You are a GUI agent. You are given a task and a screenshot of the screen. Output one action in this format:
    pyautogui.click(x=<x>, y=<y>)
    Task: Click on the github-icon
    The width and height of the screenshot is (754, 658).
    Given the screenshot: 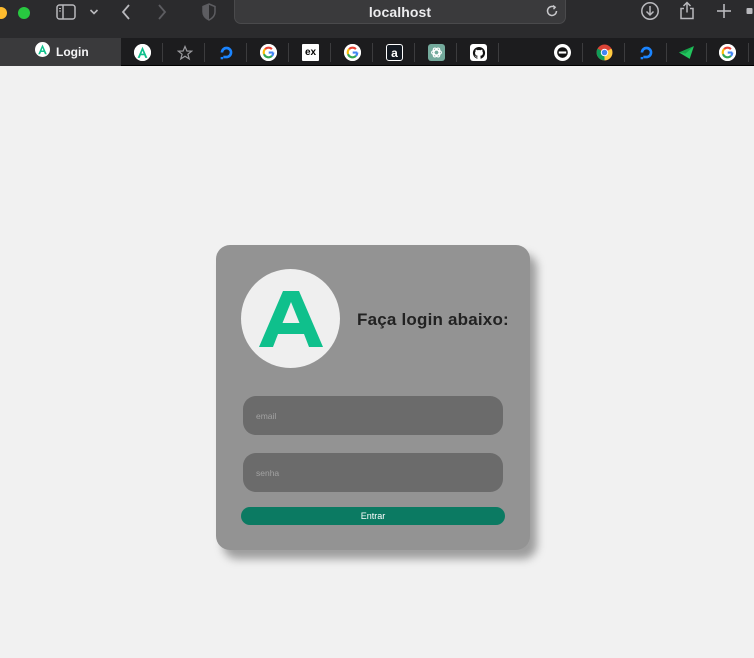 What is the action you would take?
    pyautogui.click(x=478, y=52)
    